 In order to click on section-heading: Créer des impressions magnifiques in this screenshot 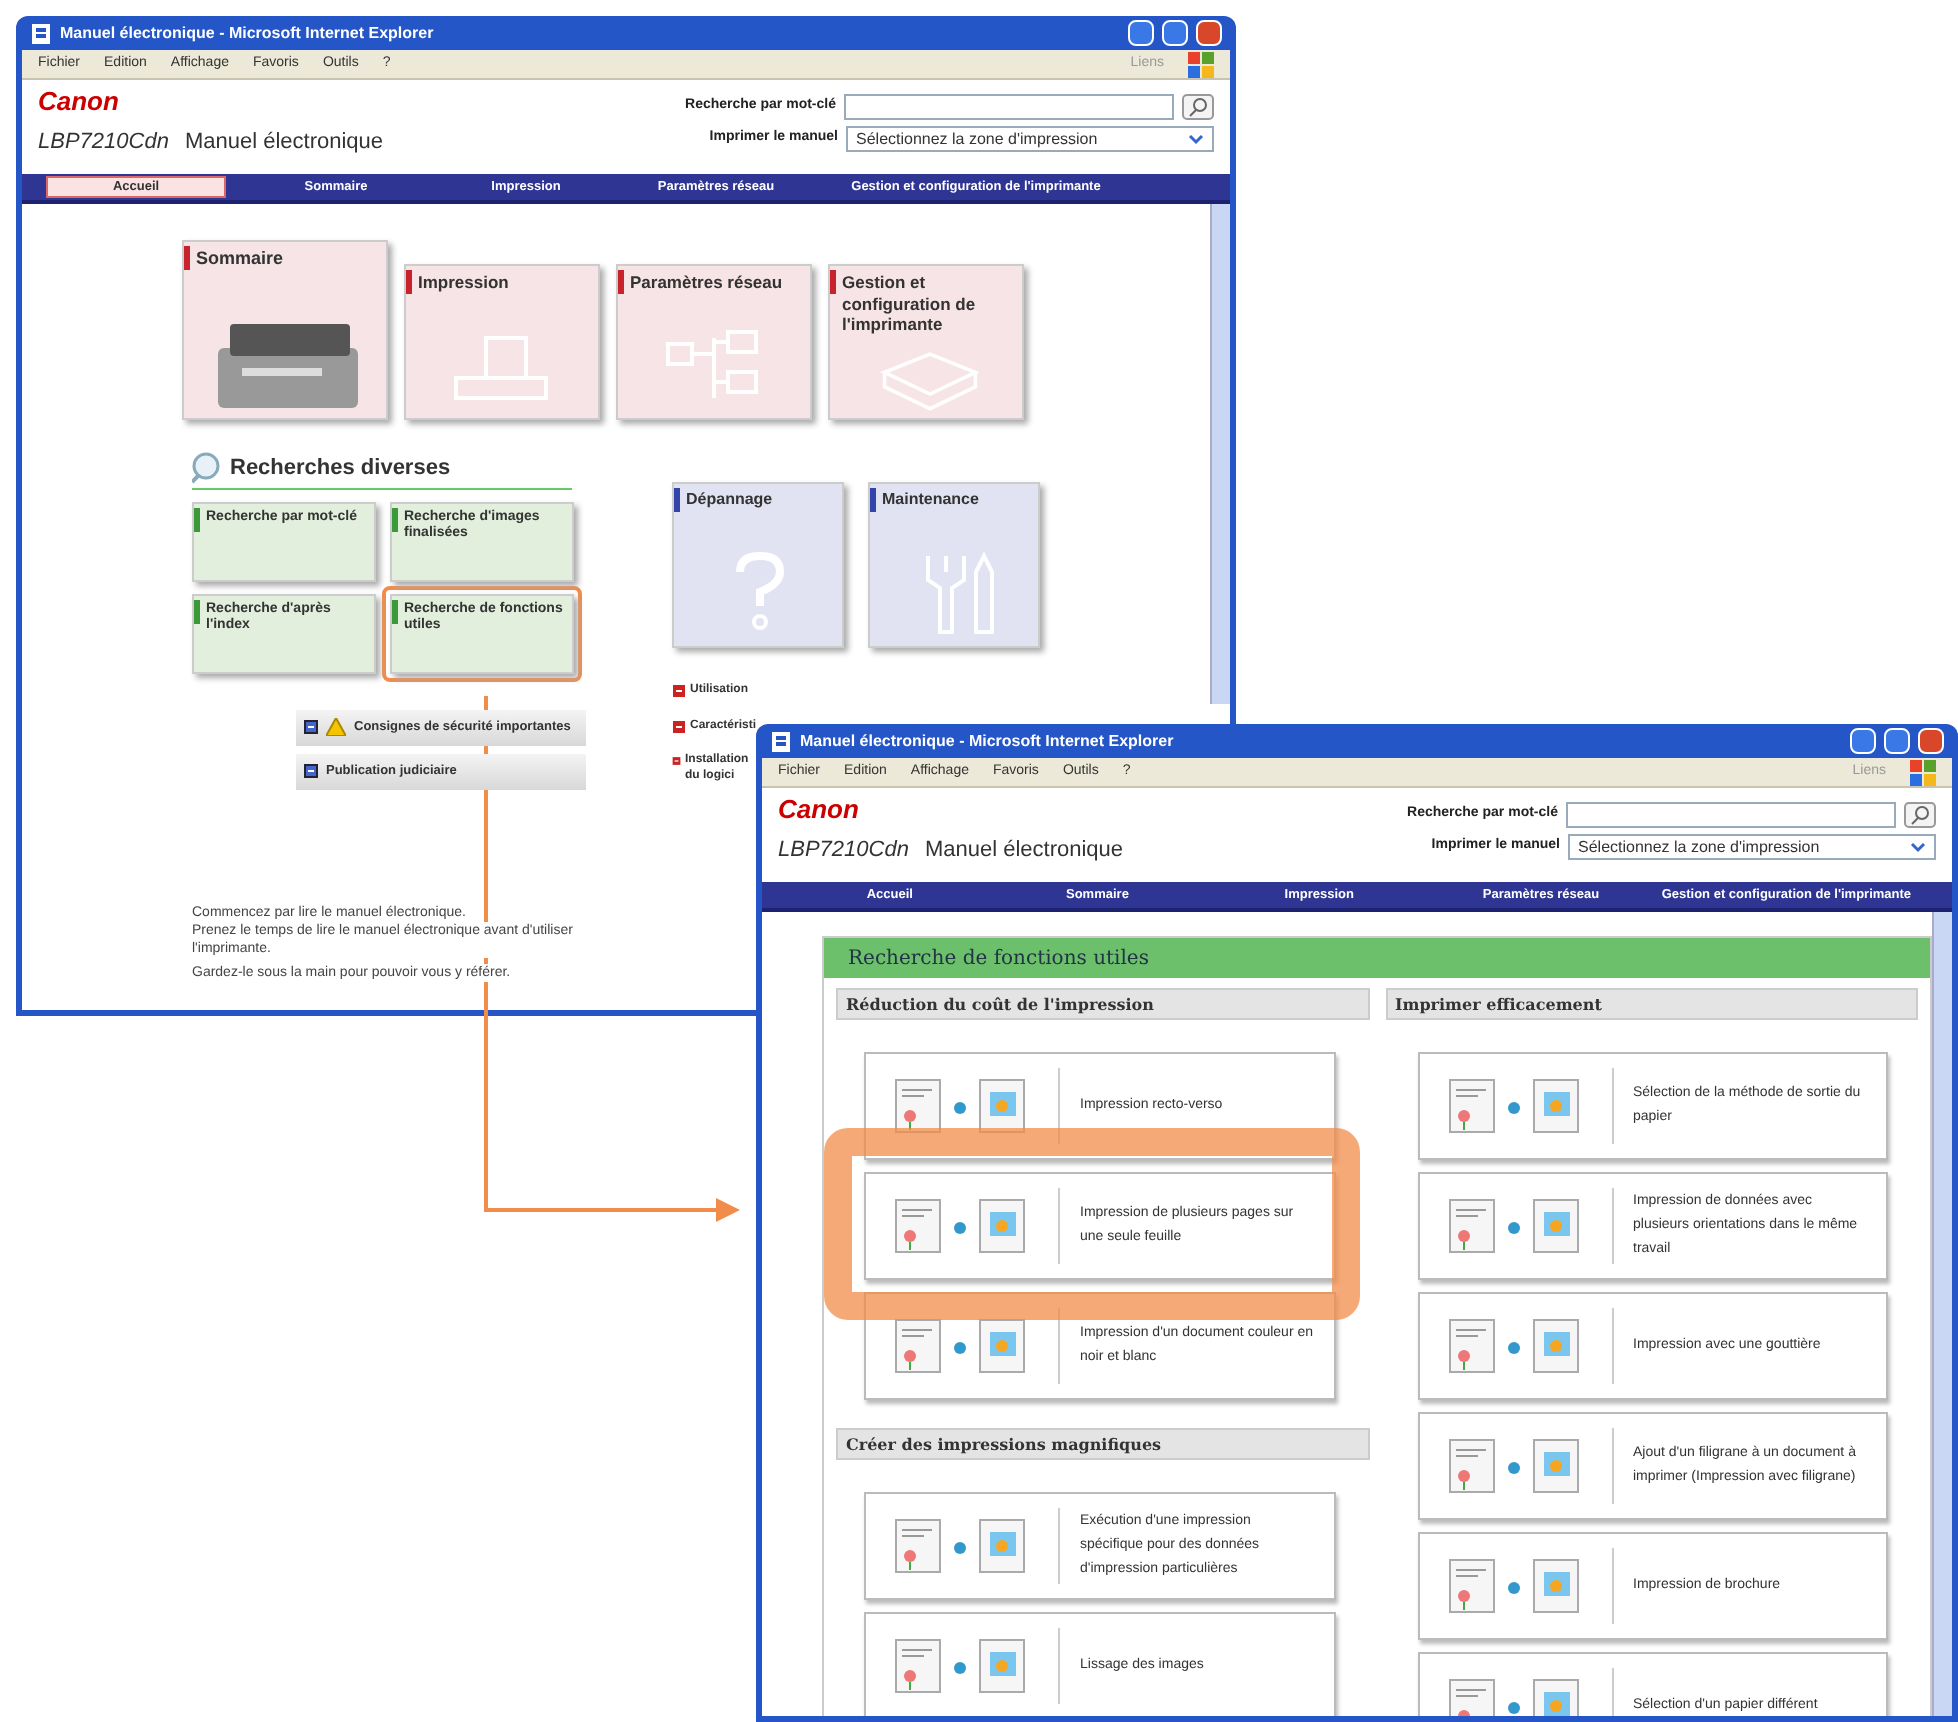, I will do `click(1102, 1444)`.